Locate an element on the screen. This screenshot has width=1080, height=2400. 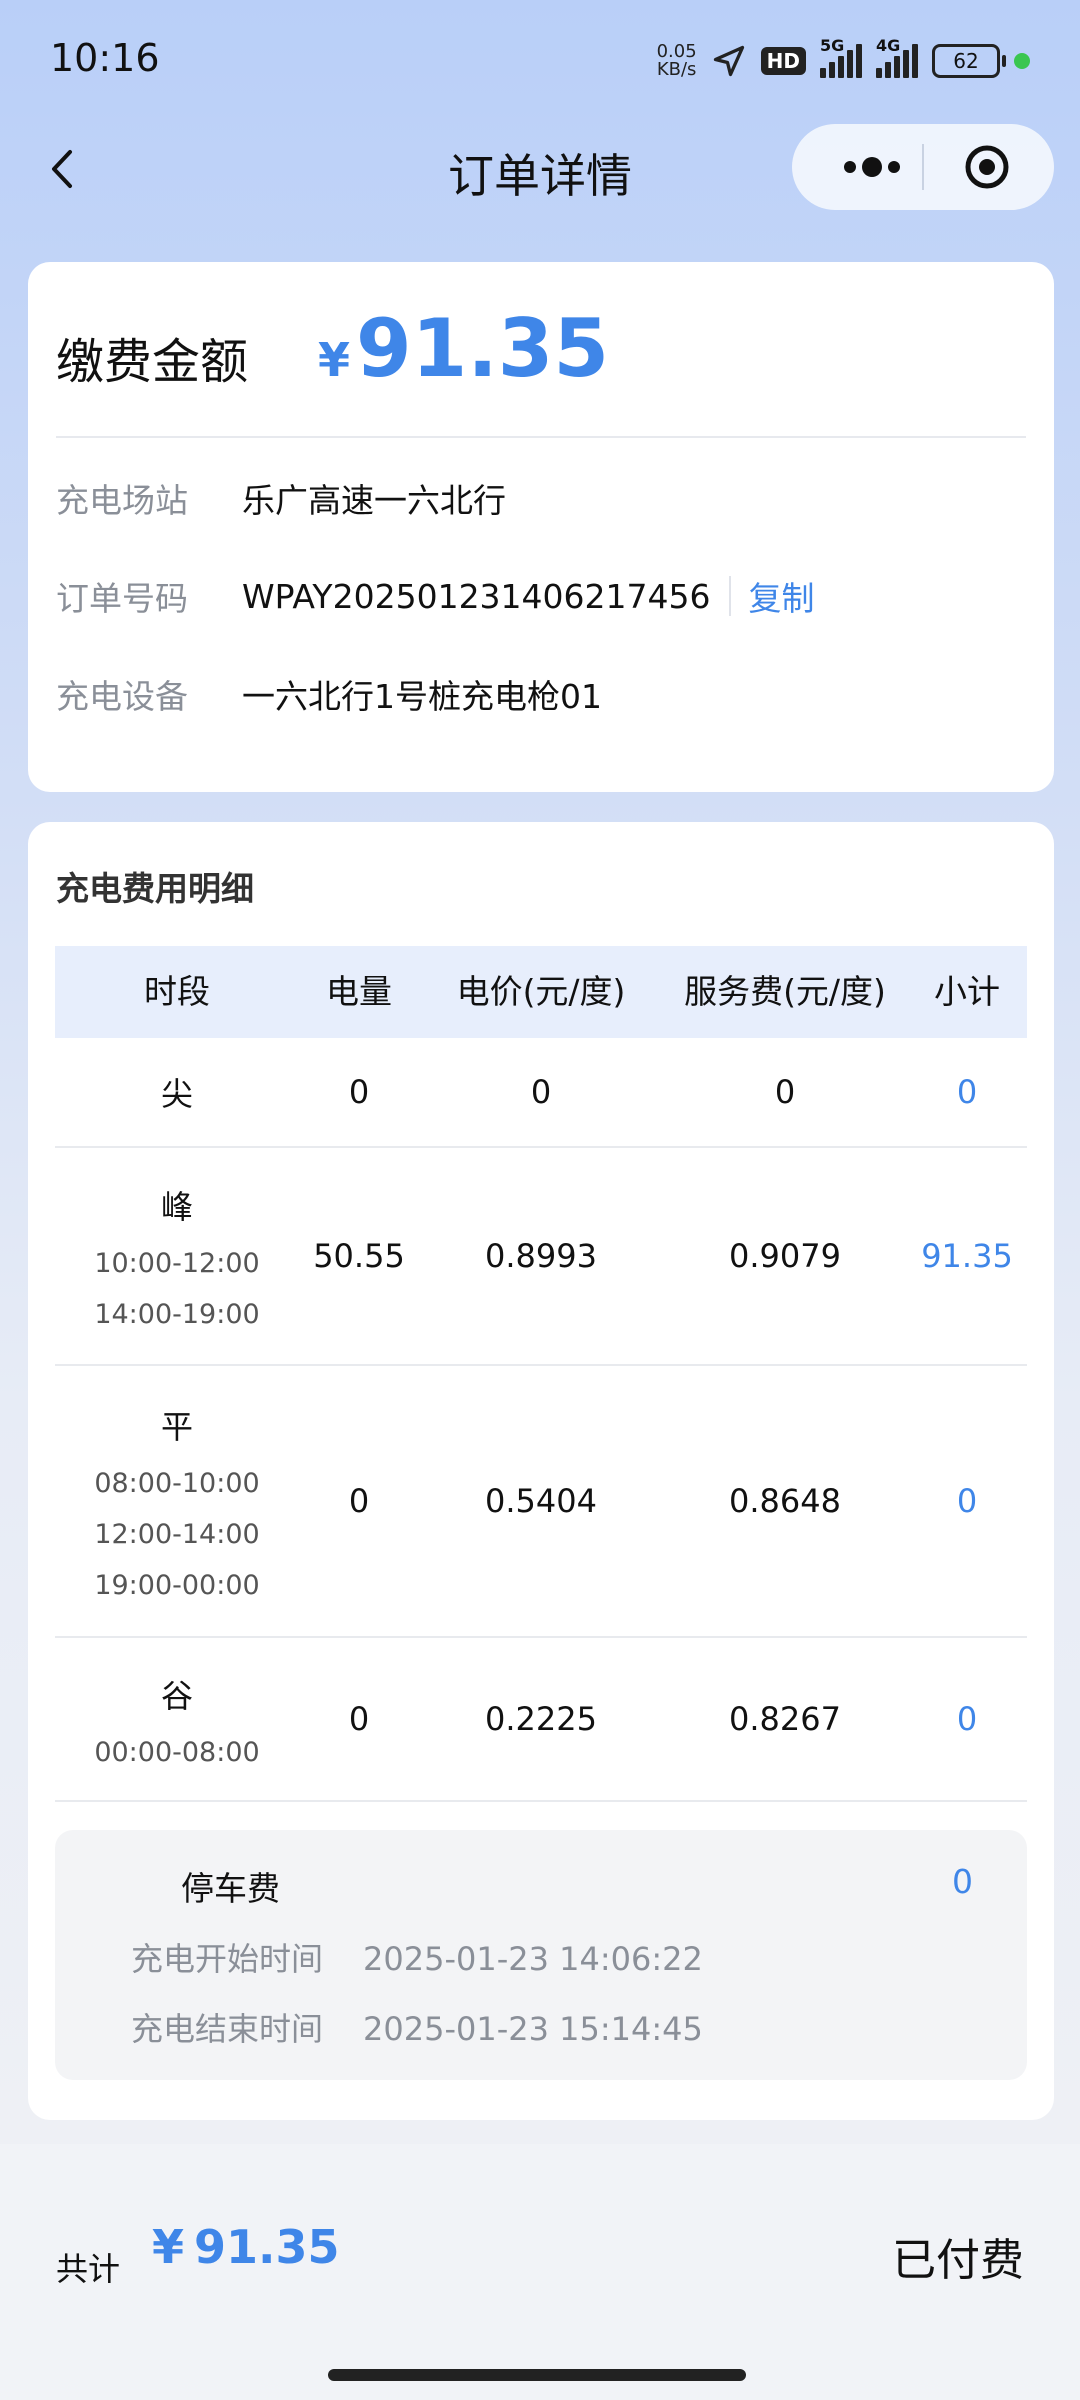
total-amount: ¥91.35 is located at coordinates (246, 2247).